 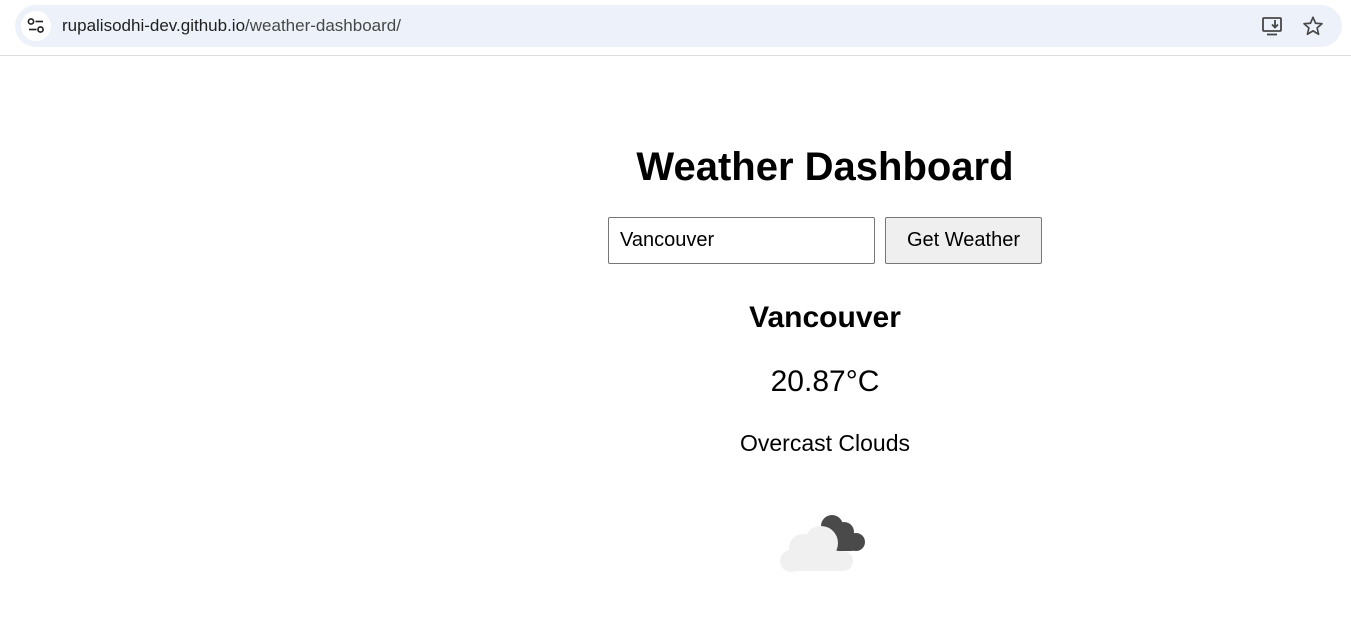 I want to click on temperature: 20.87°C, so click(x=825, y=381).